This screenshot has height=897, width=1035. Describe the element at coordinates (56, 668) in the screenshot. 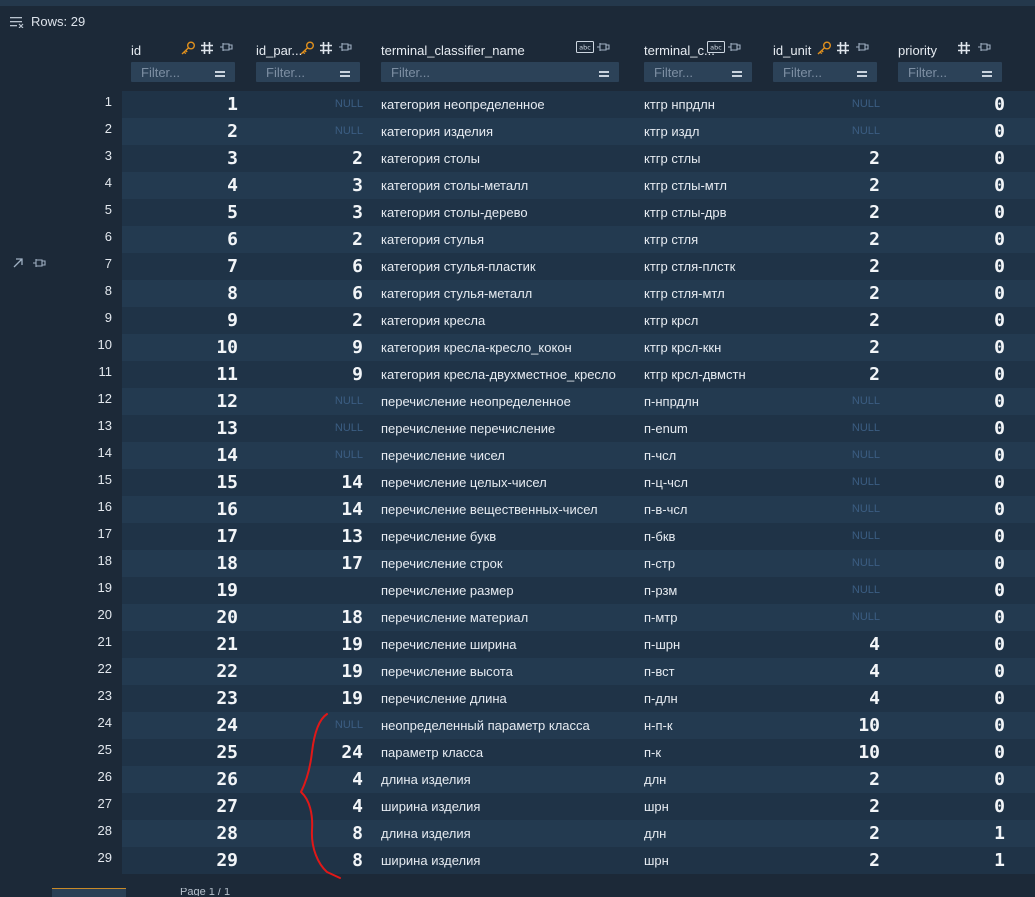

I see `row-number: 22` at that location.